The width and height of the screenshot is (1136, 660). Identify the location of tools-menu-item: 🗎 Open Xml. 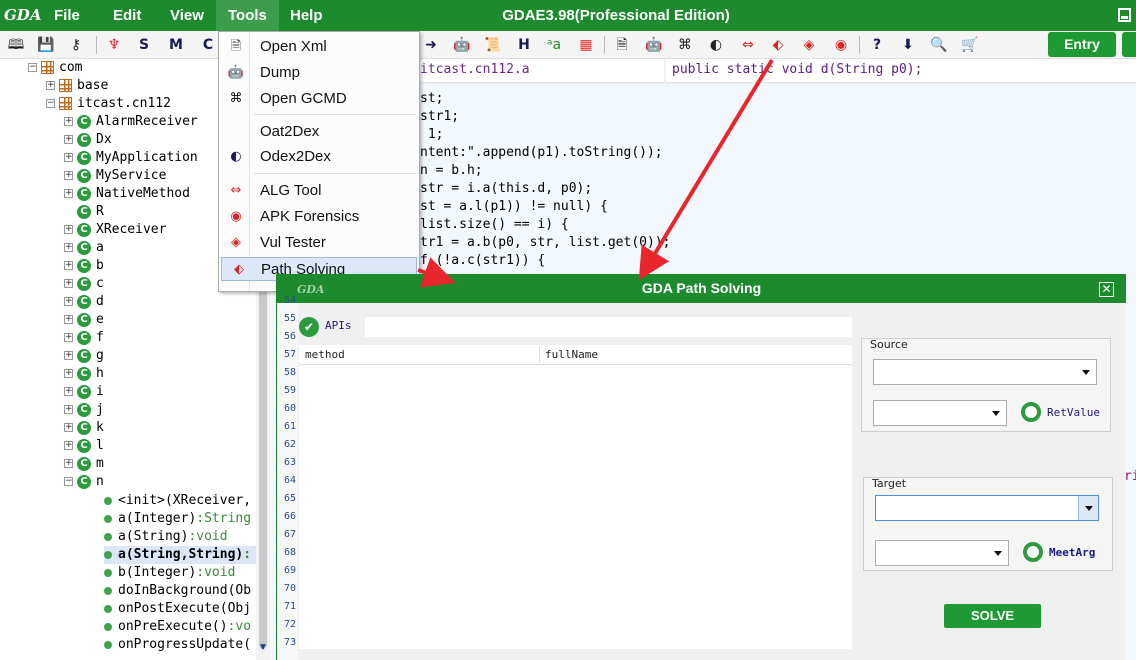
(319, 47).